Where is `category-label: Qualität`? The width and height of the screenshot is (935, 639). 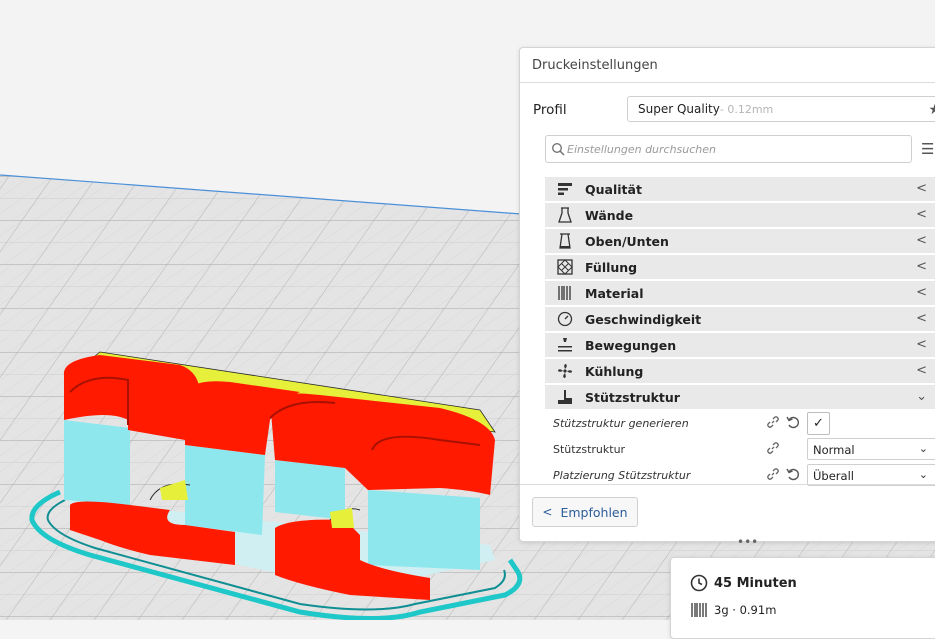 category-label: Qualität is located at coordinates (613, 189).